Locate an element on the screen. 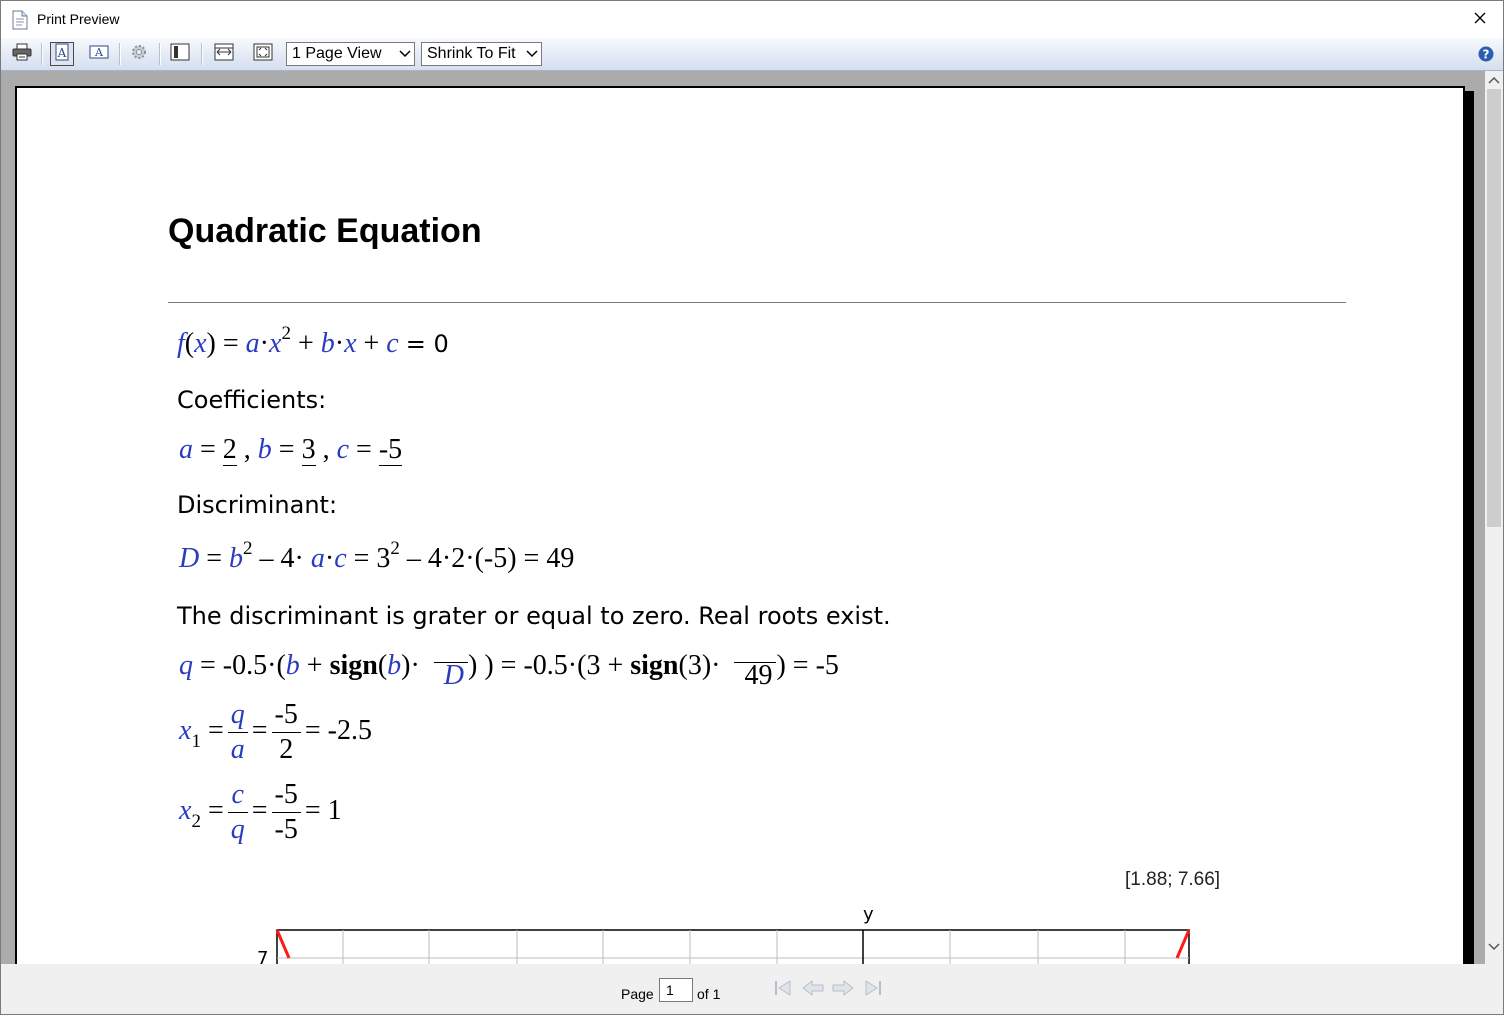 The width and height of the screenshot is (1504, 1015). page-setup-button is located at coordinates (139, 54).